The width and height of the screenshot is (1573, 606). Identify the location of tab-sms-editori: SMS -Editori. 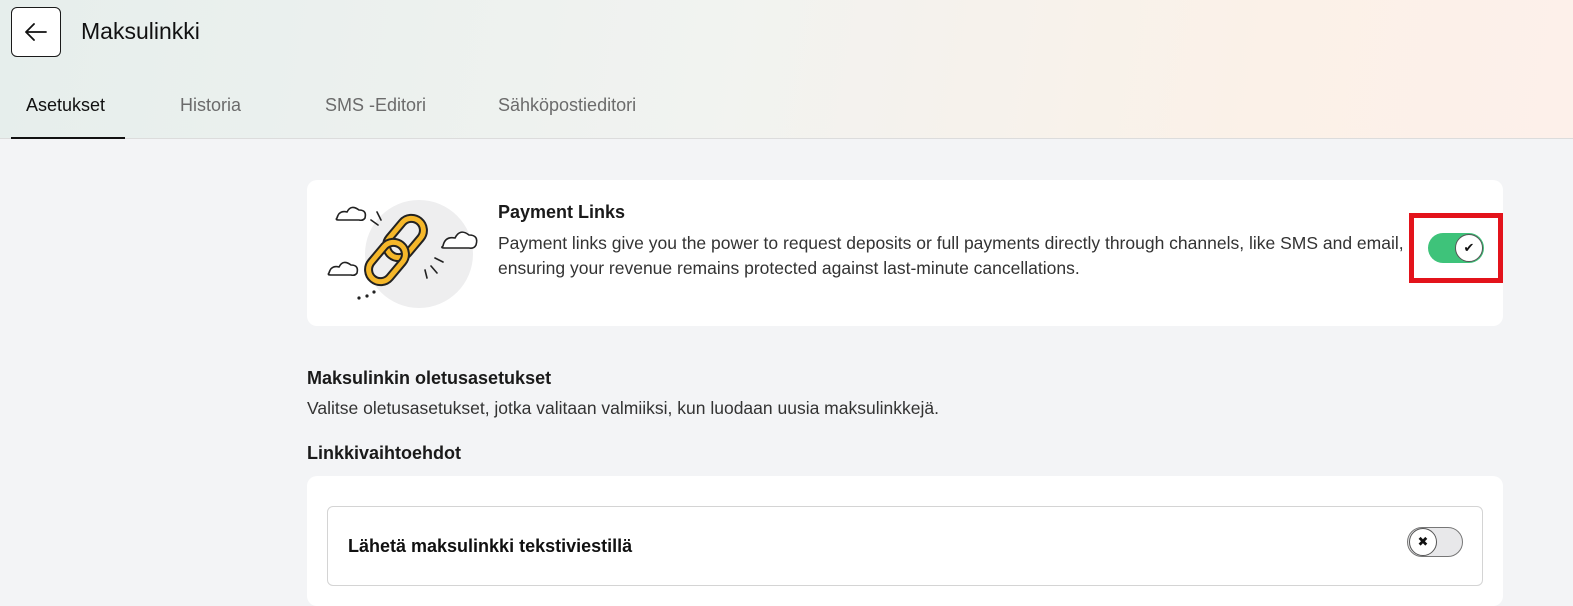
(339, 105).